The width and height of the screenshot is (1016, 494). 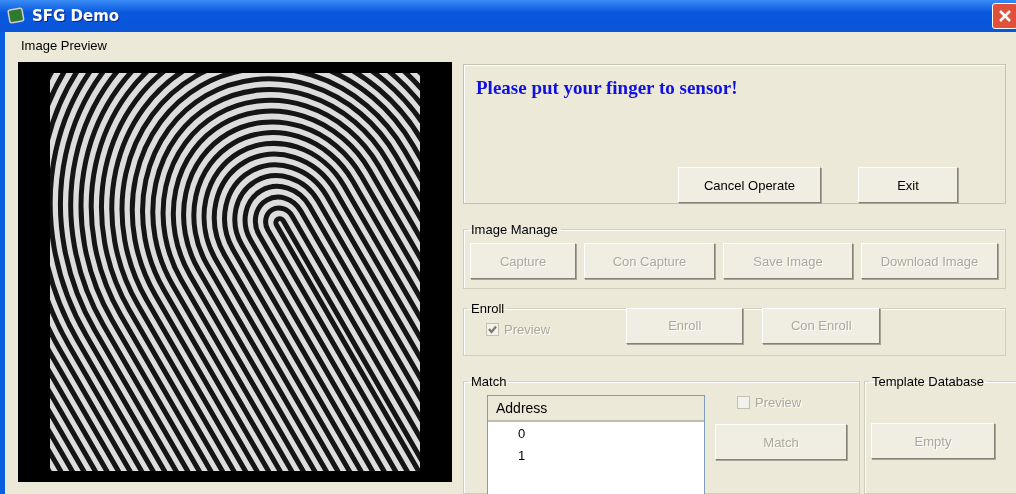 I want to click on app-icon, so click(x=16, y=16).